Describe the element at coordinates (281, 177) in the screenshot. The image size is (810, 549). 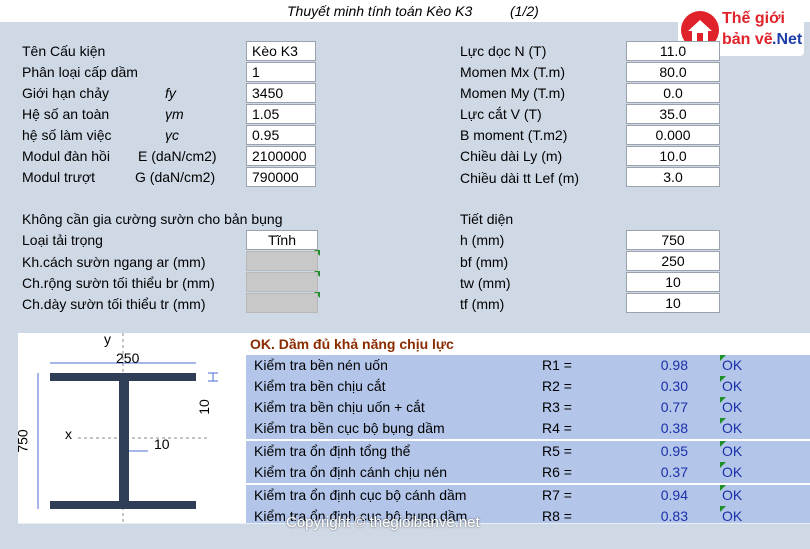
I see `shear-modulus-input: 790000` at that location.